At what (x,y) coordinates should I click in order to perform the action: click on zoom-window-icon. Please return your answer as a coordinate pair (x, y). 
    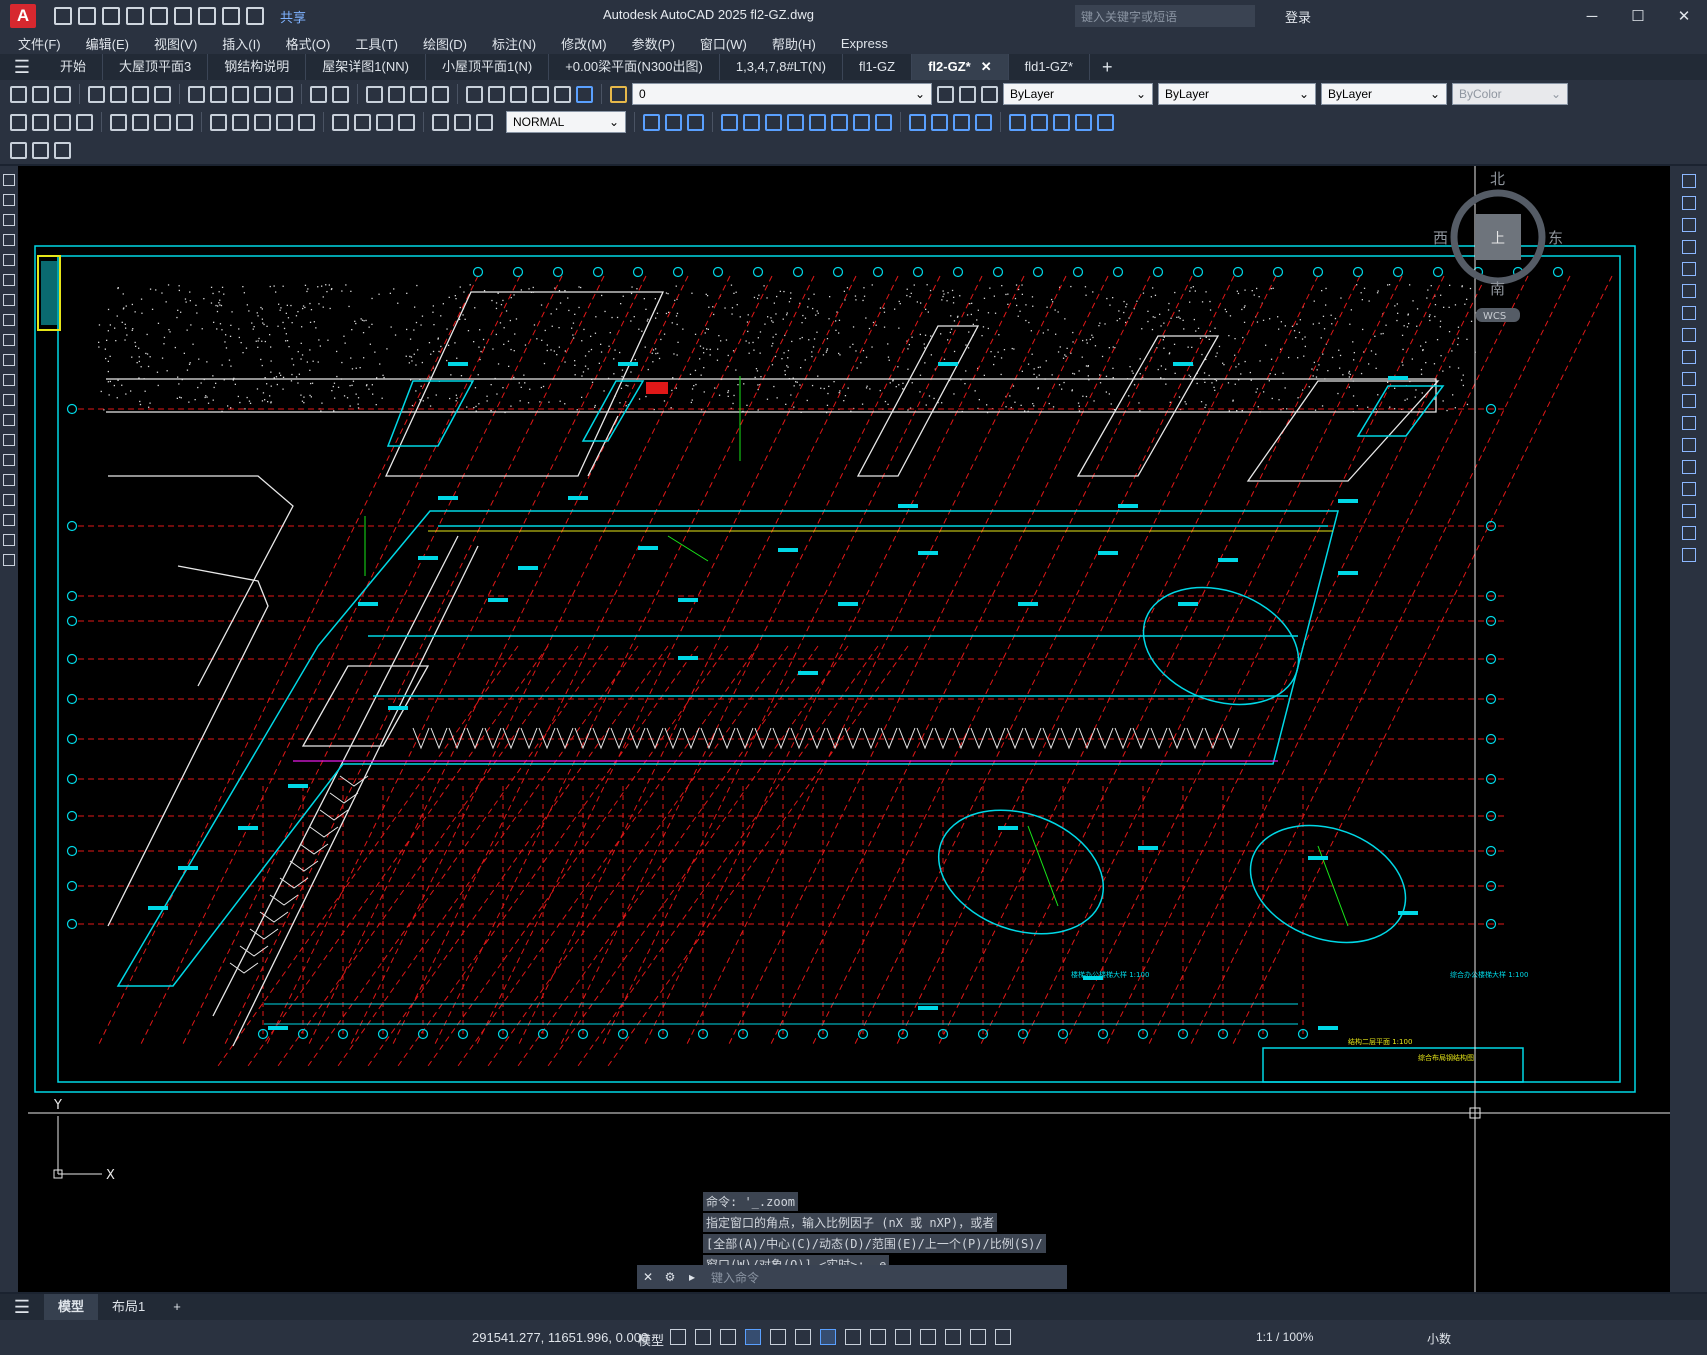
    Looking at the image, I should click on (418, 94).